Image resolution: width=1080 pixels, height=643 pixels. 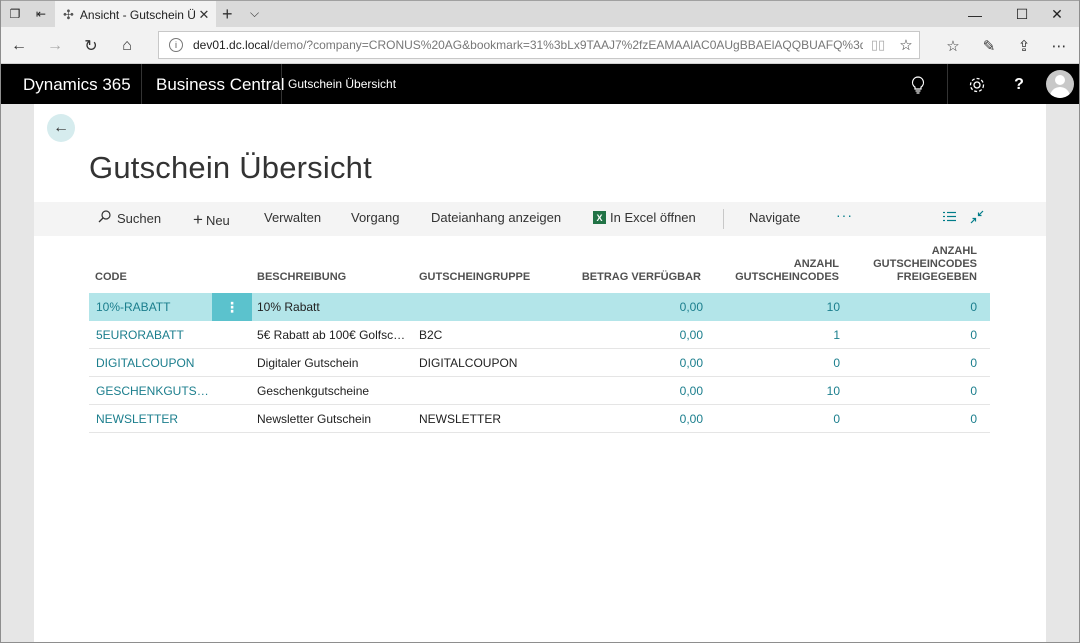 What do you see at coordinates (91, 46) in the screenshot?
I see `refresh-icon: ↻` at bounding box center [91, 46].